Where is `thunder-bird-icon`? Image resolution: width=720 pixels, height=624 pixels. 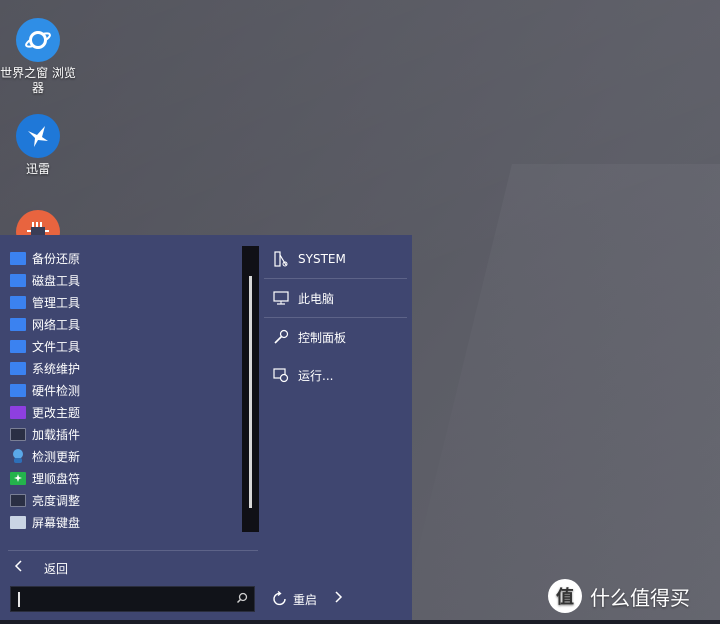 thunder-bird-icon is located at coordinates (38, 136).